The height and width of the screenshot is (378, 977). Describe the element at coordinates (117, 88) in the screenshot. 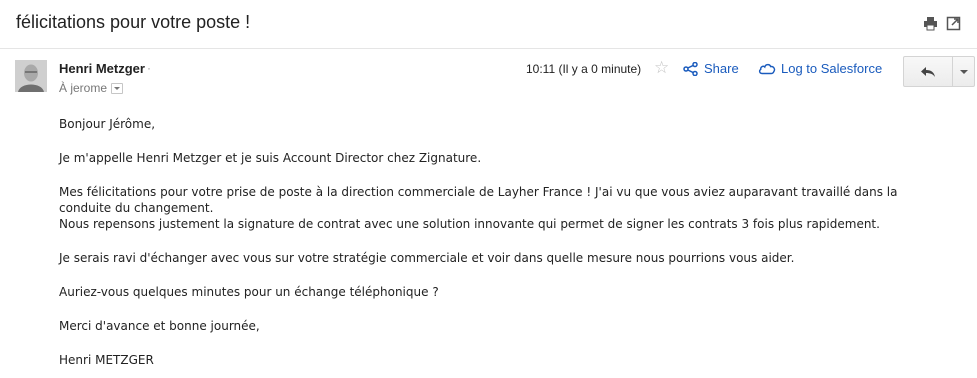

I see `show-details-dropdown` at that location.